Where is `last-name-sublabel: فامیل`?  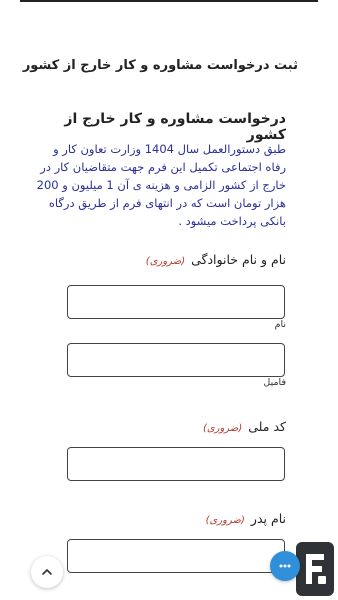 last-name-sublabel: فامیل is located at coordinates (274, 382).